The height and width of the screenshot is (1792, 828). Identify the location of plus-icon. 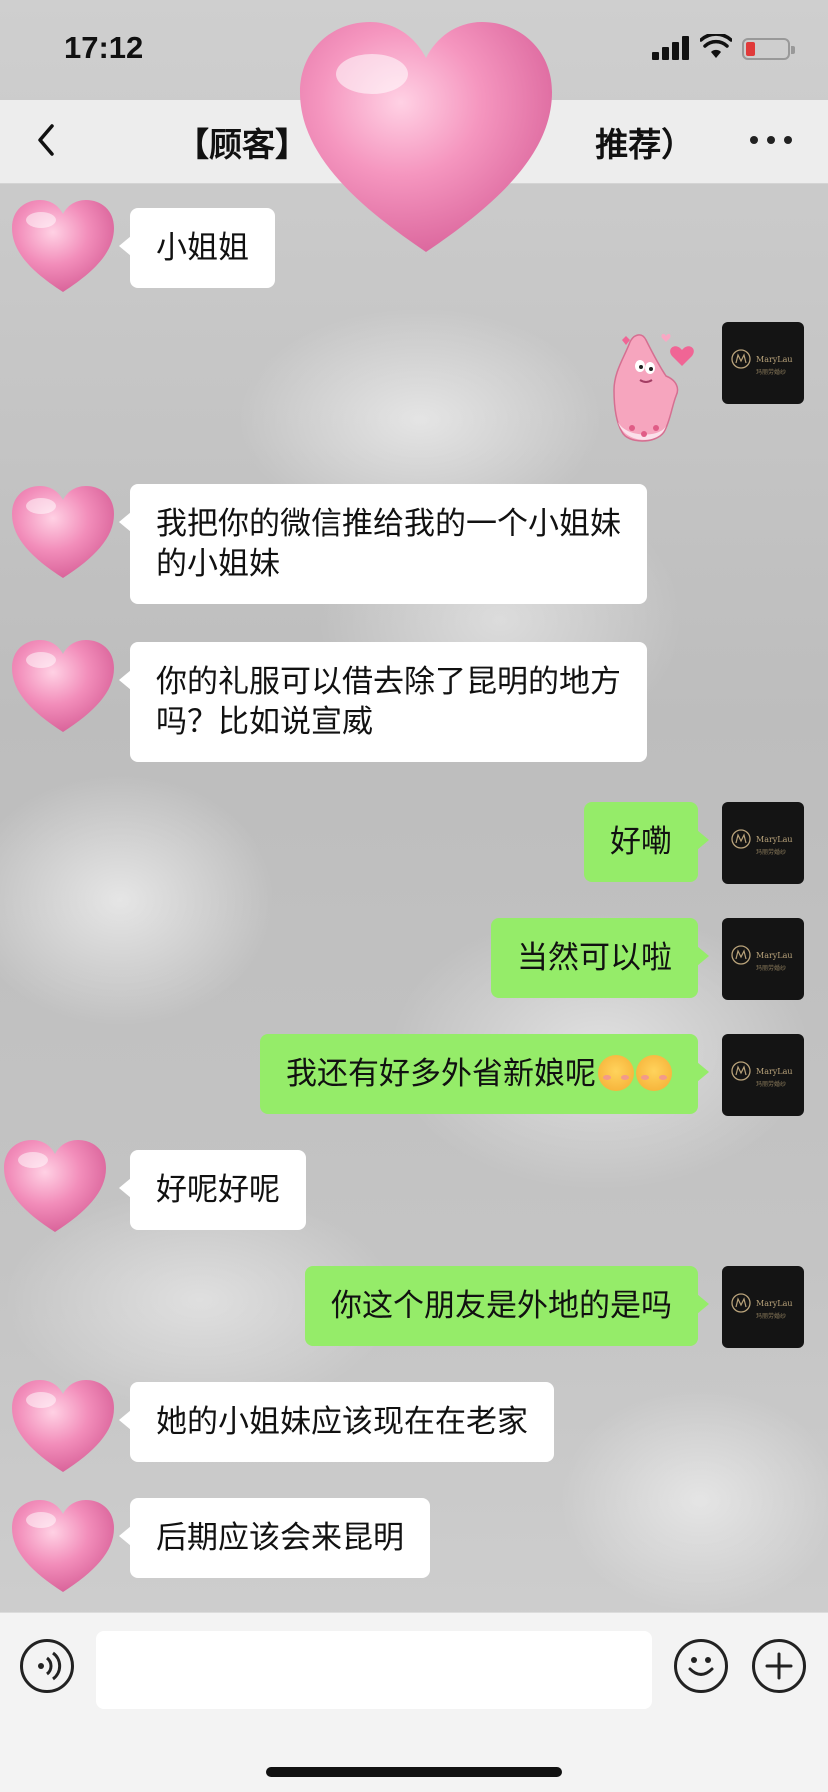
(779, 1666).